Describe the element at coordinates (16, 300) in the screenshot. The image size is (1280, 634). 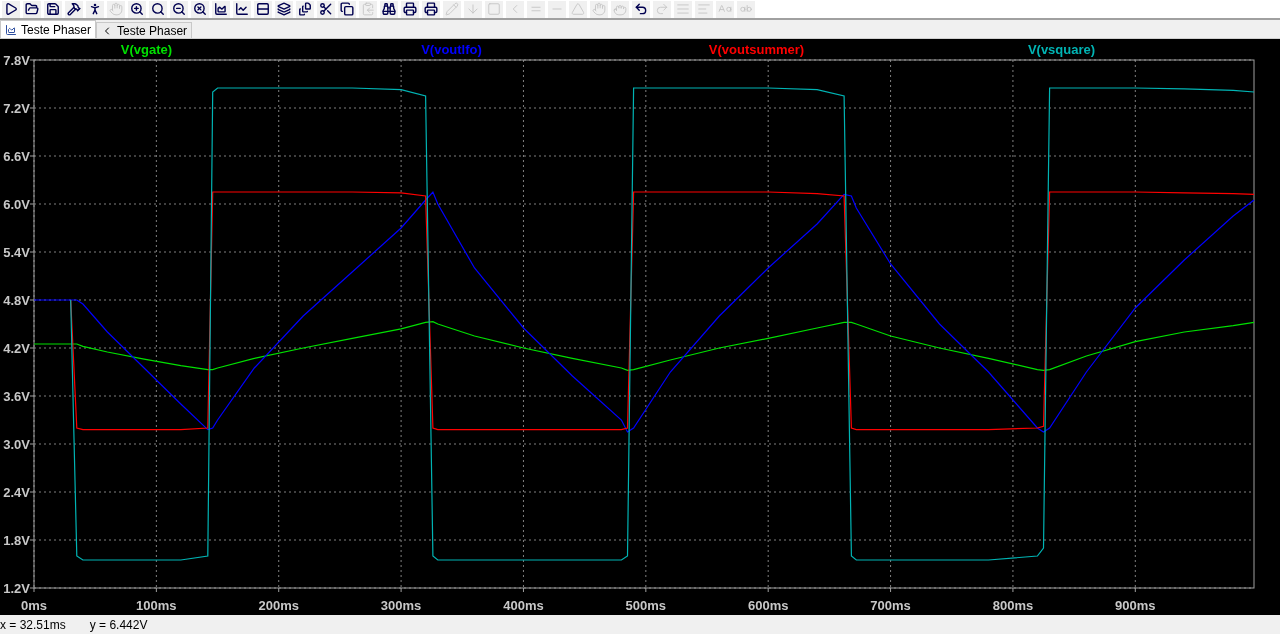
I see `axis-label: 4.8V` at that location.